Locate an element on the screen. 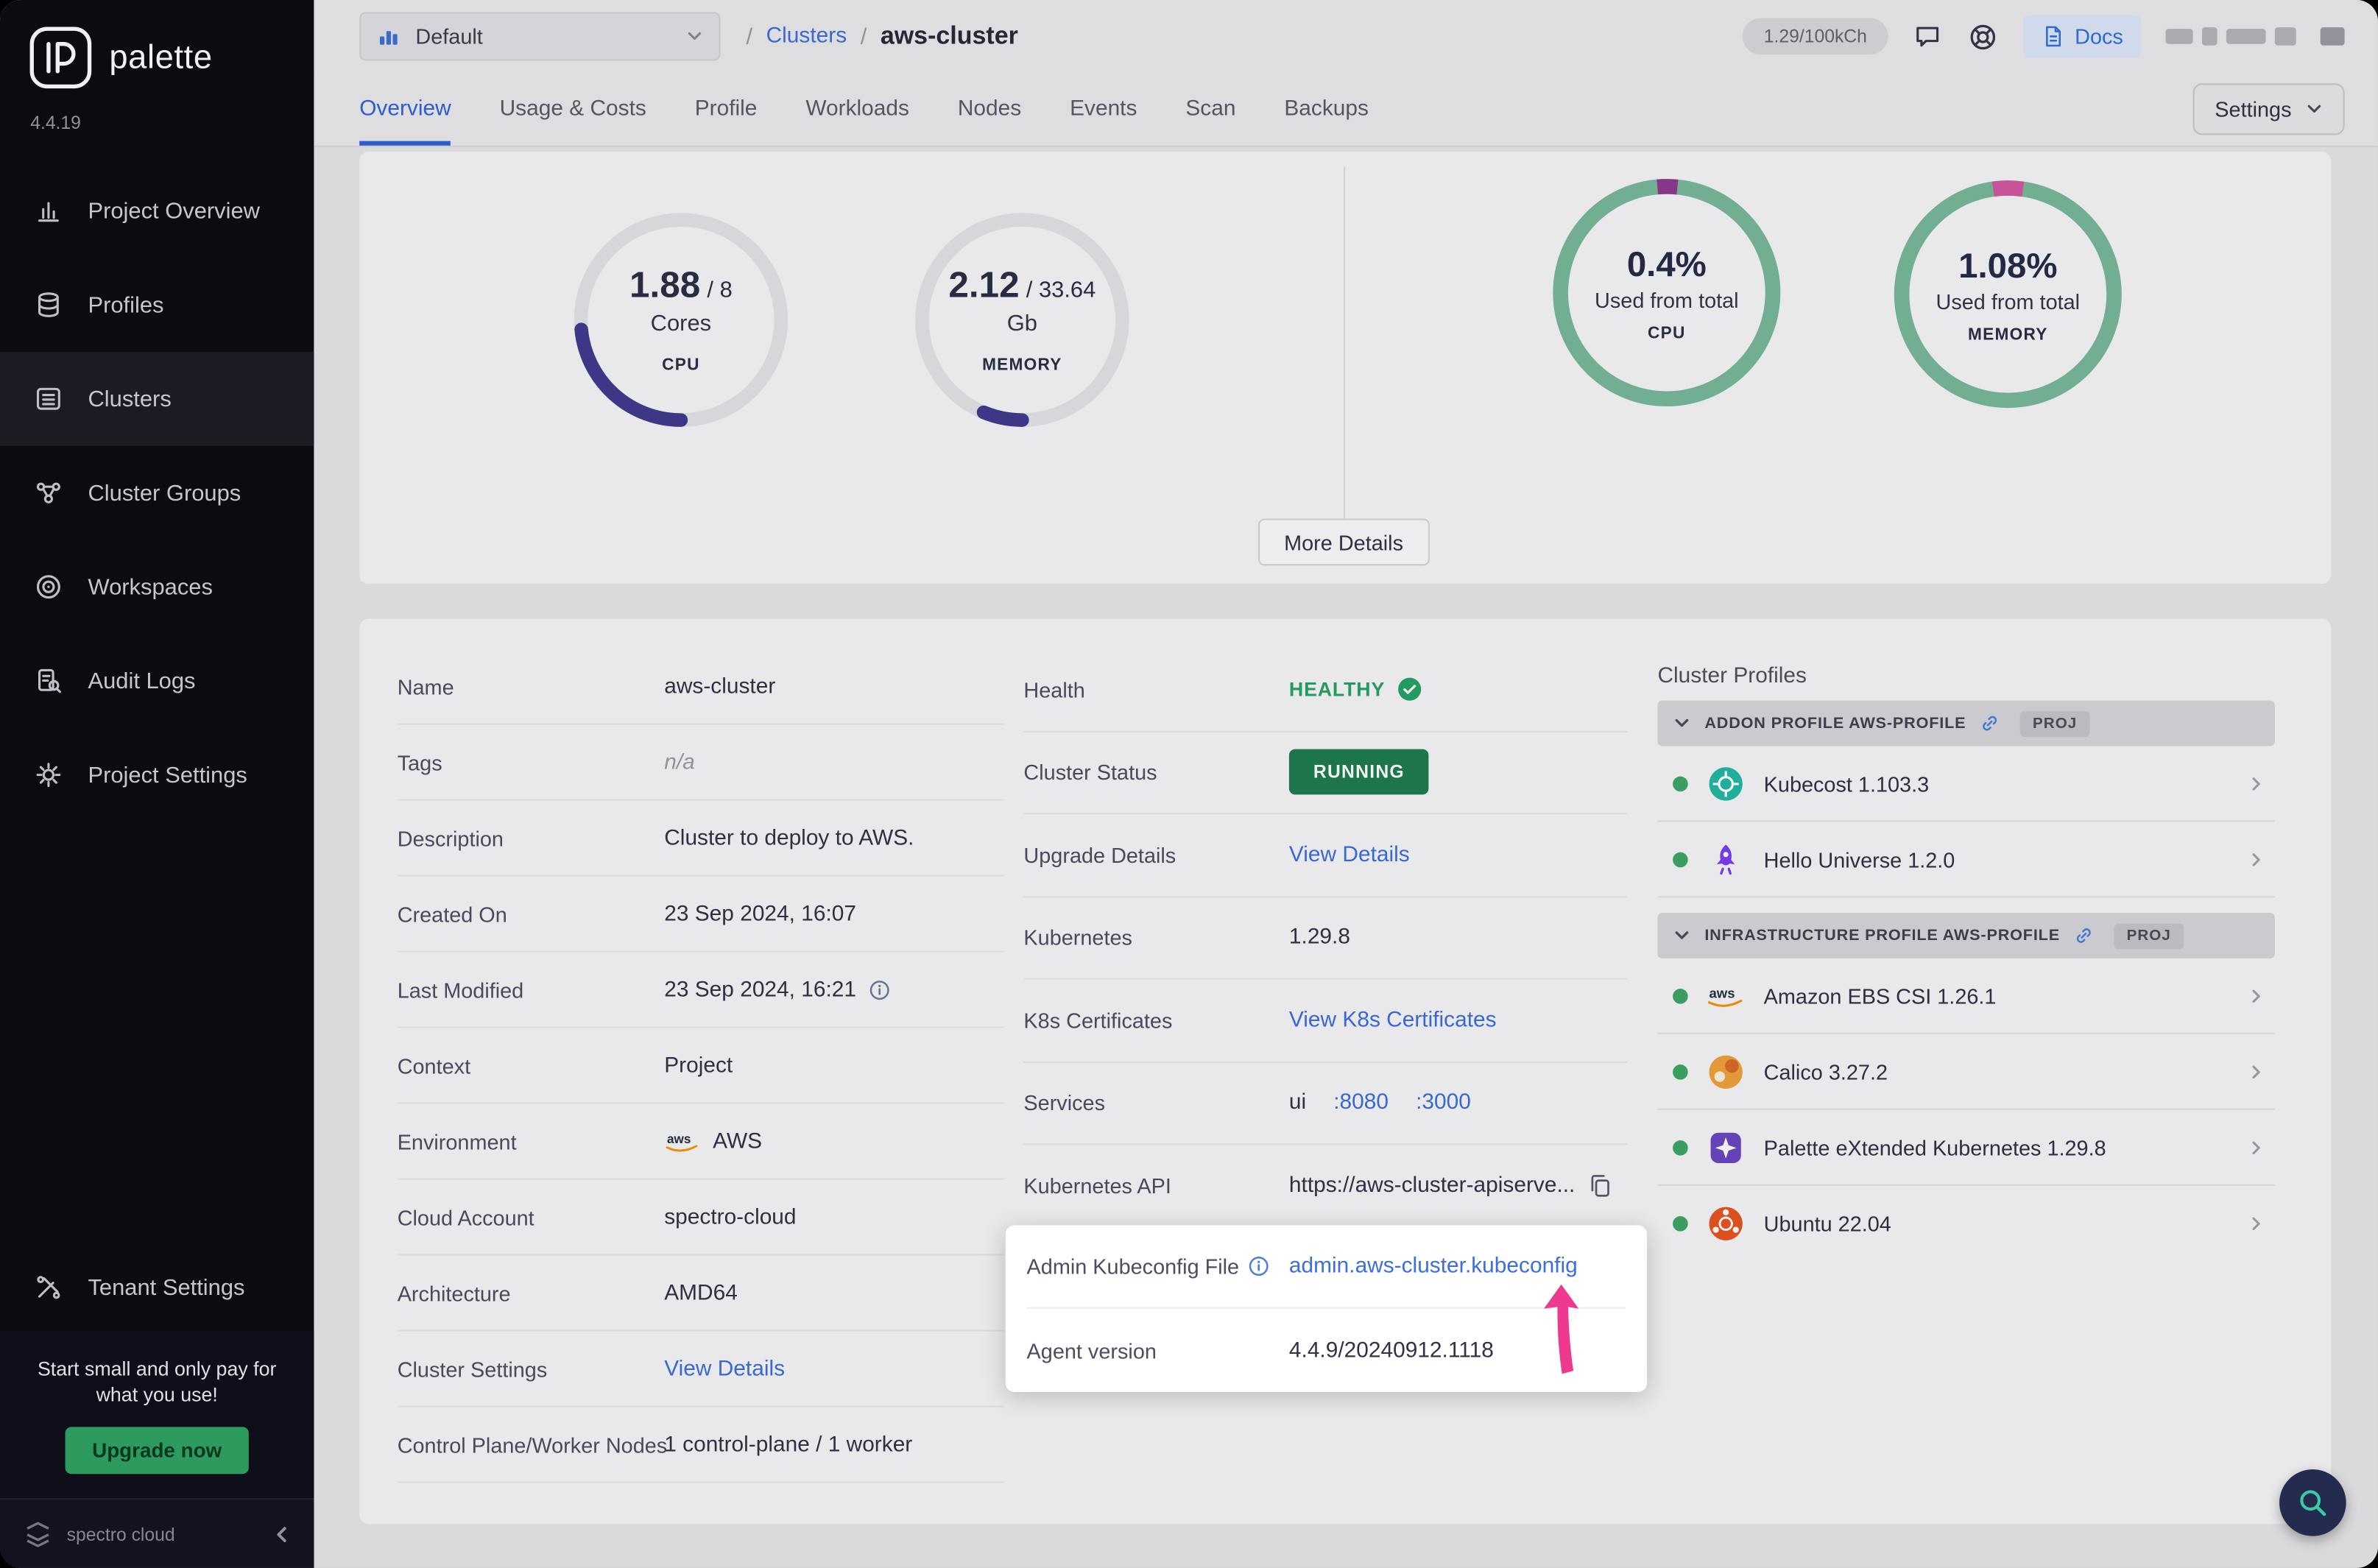  profile-item-hello-universe: Hello Universe 1.2.0 is located at coordinates (1966, 860).